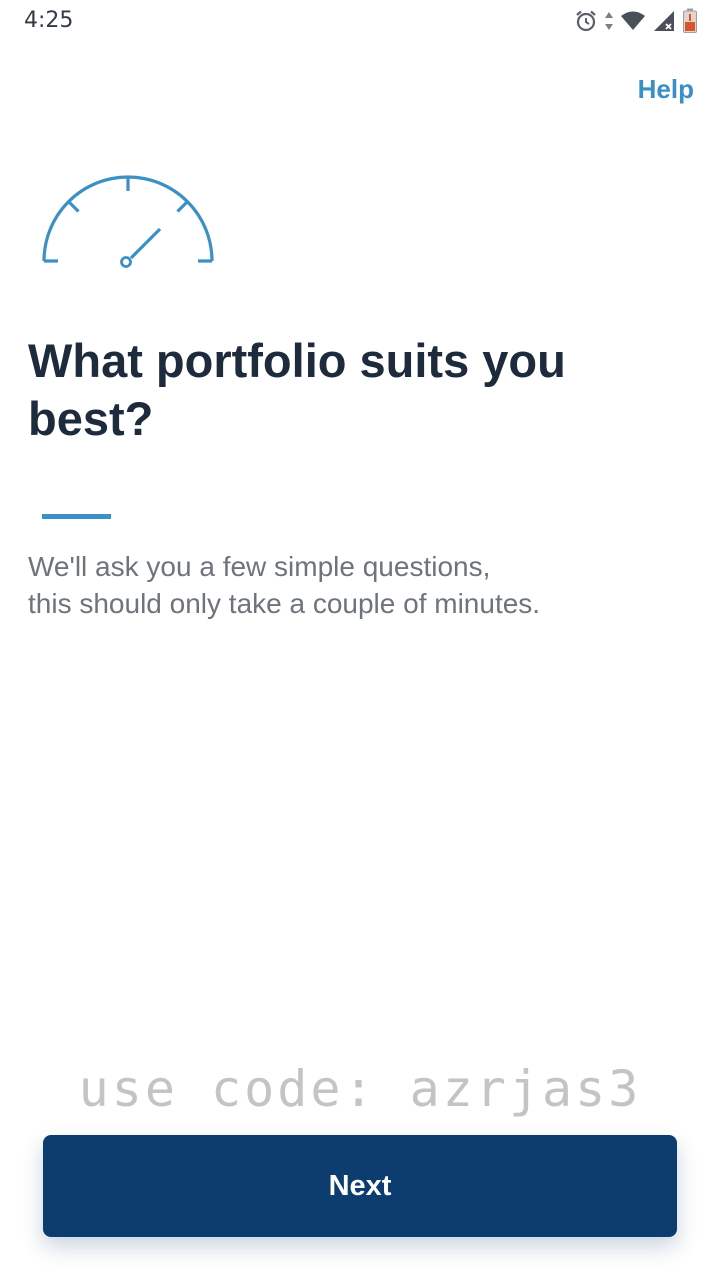 This screenshot has height=1280, width=720. I want to click on signal-icon, so click(664, 21).